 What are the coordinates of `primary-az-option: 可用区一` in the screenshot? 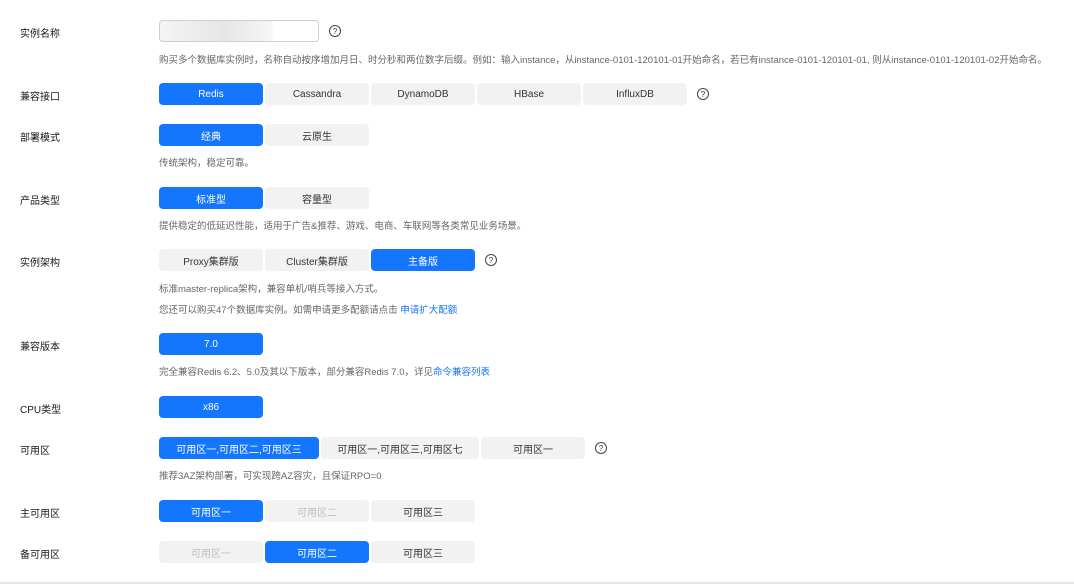 It's located at (211, 511).